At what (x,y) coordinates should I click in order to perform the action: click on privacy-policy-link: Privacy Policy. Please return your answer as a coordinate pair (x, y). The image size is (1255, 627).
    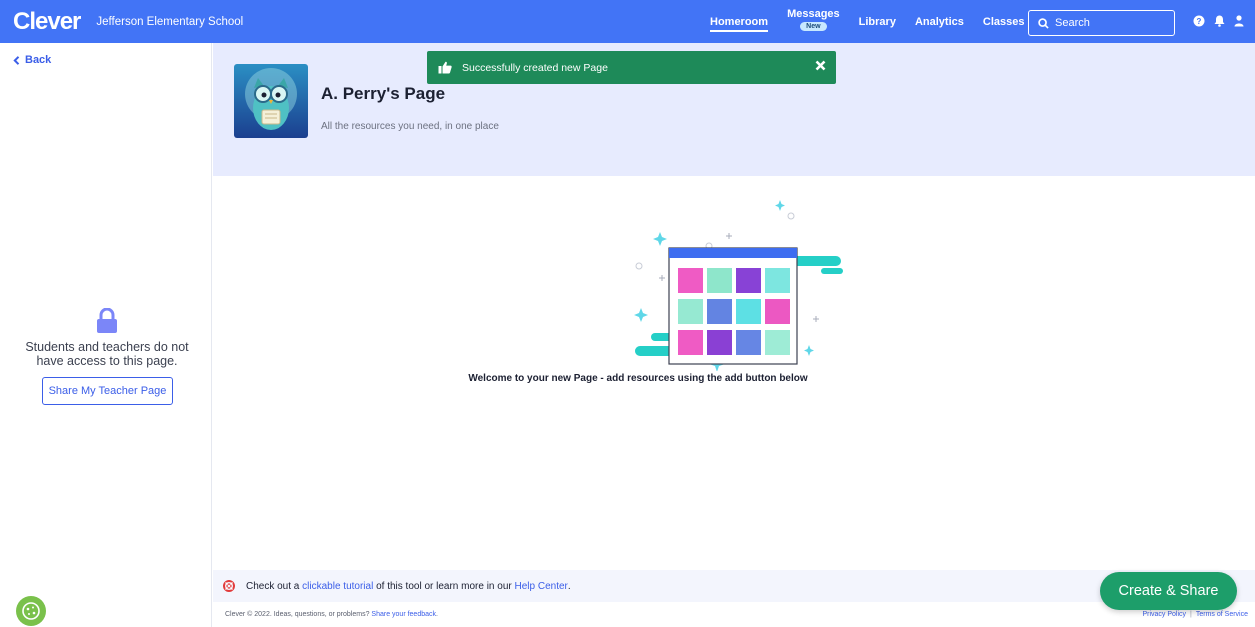
    Looking at the image, I should click on (1164, 614).